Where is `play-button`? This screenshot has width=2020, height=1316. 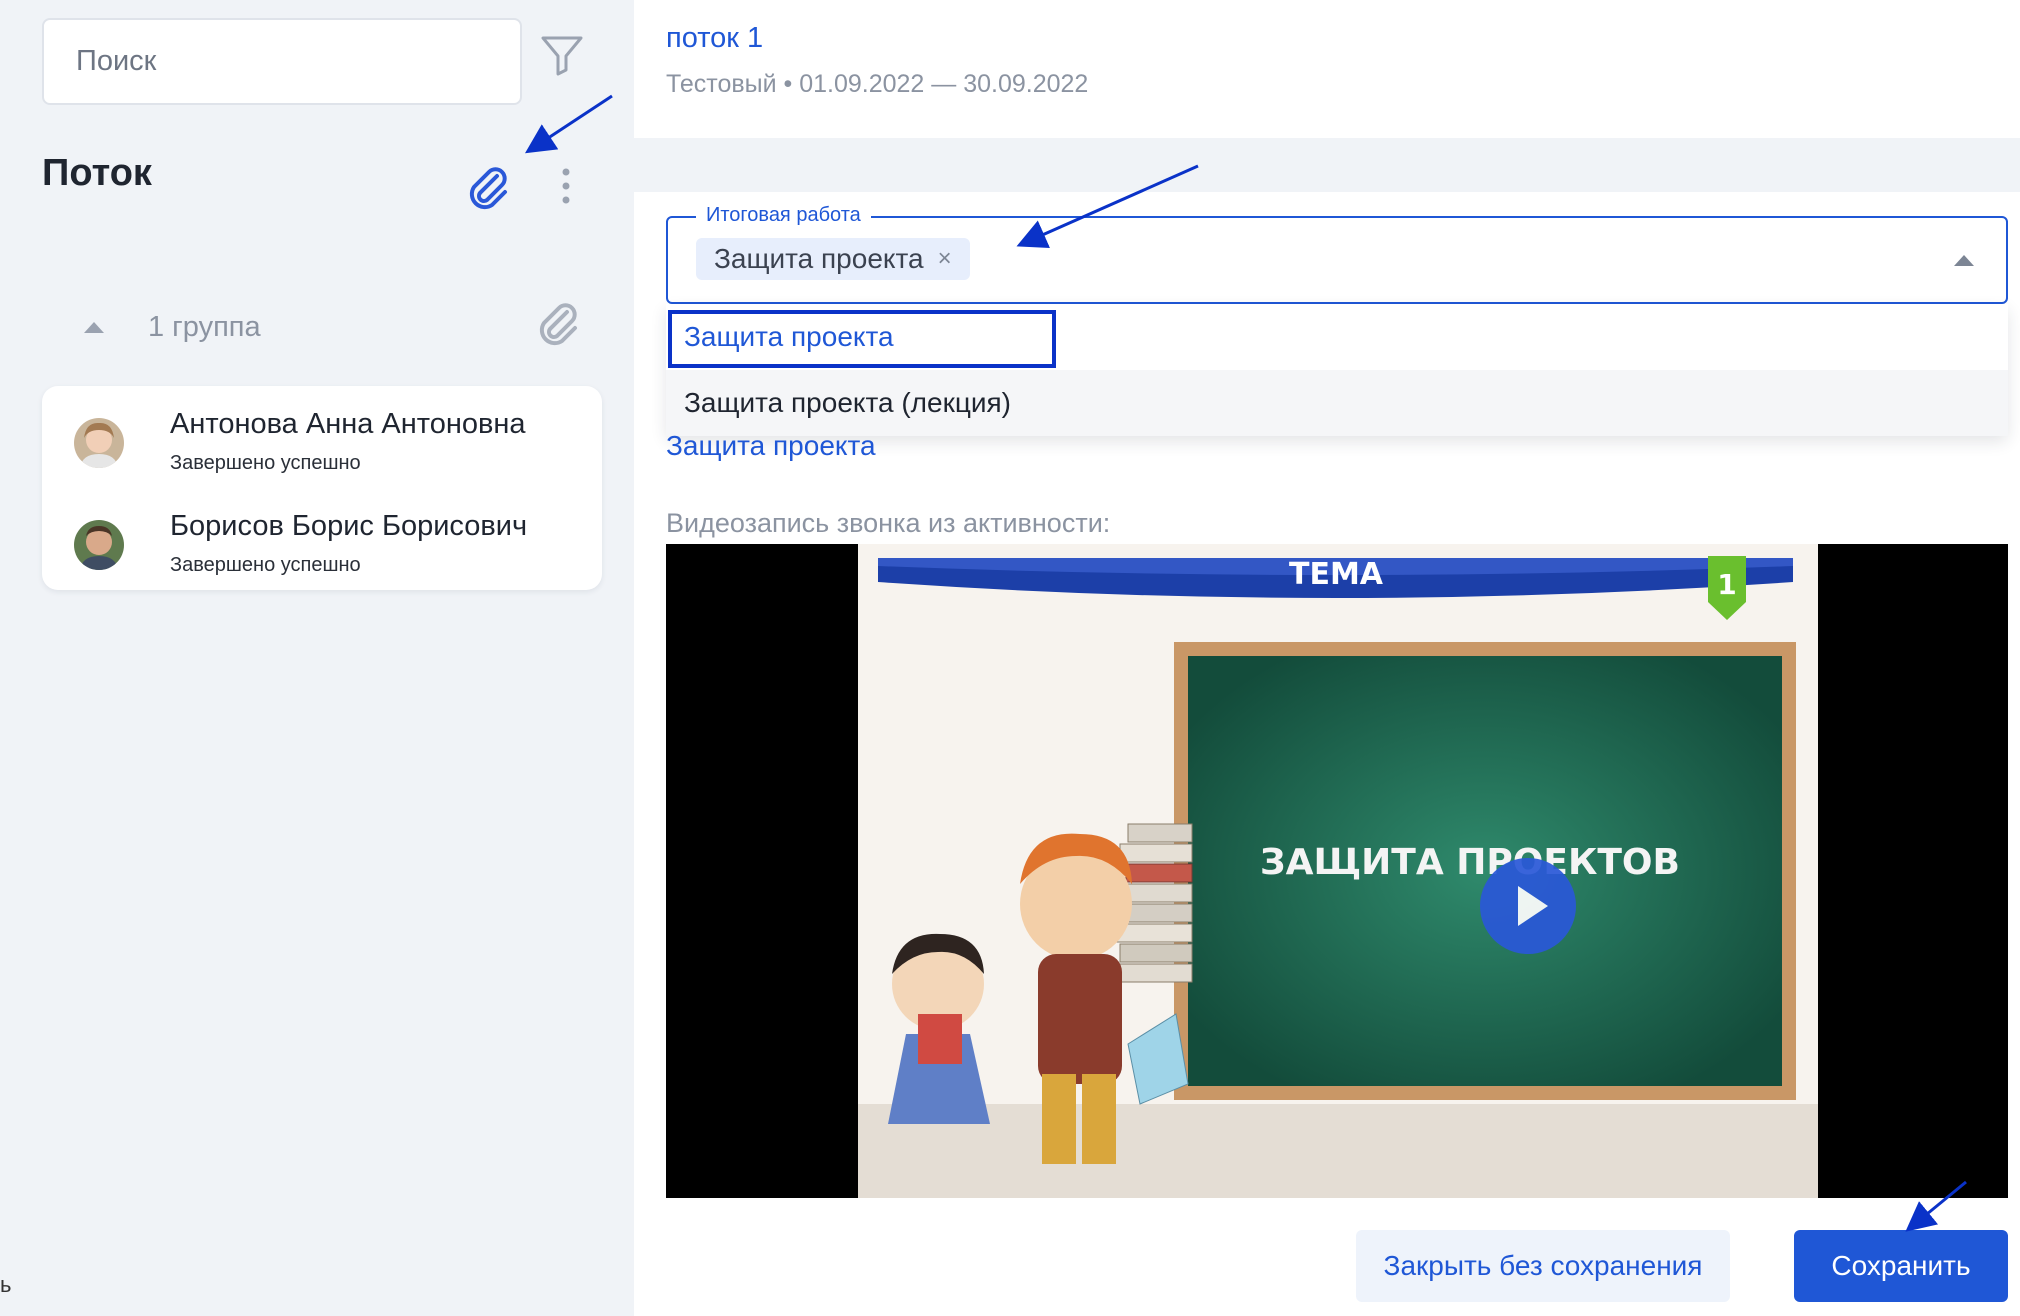 play-button is located at coordinates (1528, 906).